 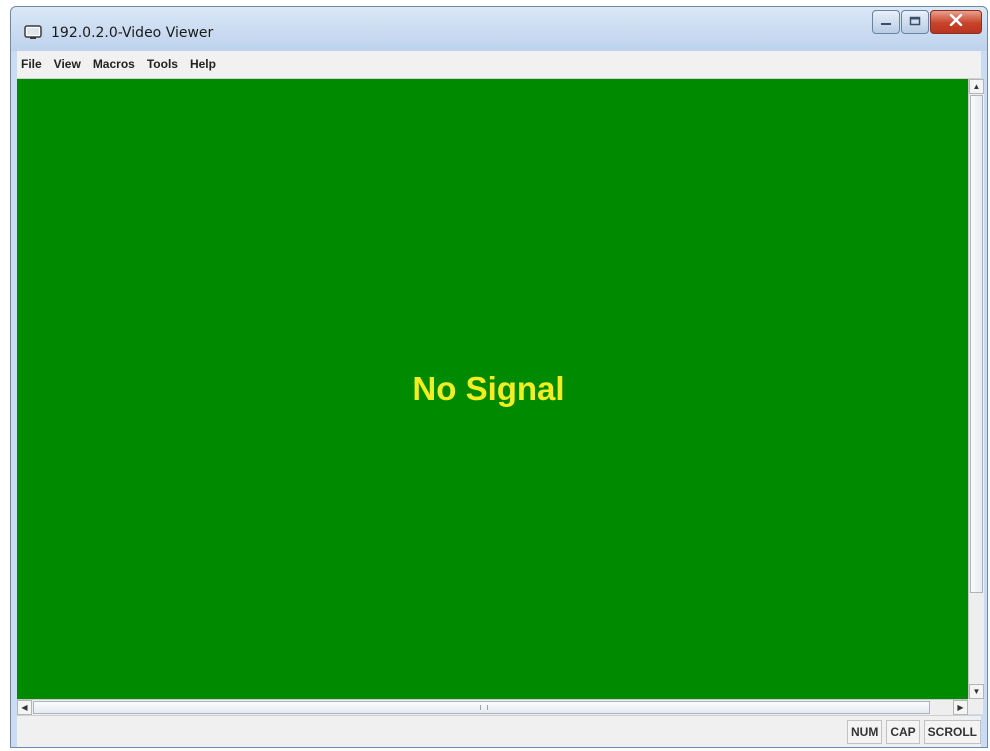 I want to click on maximize-icon, so click(x=915, y=22).